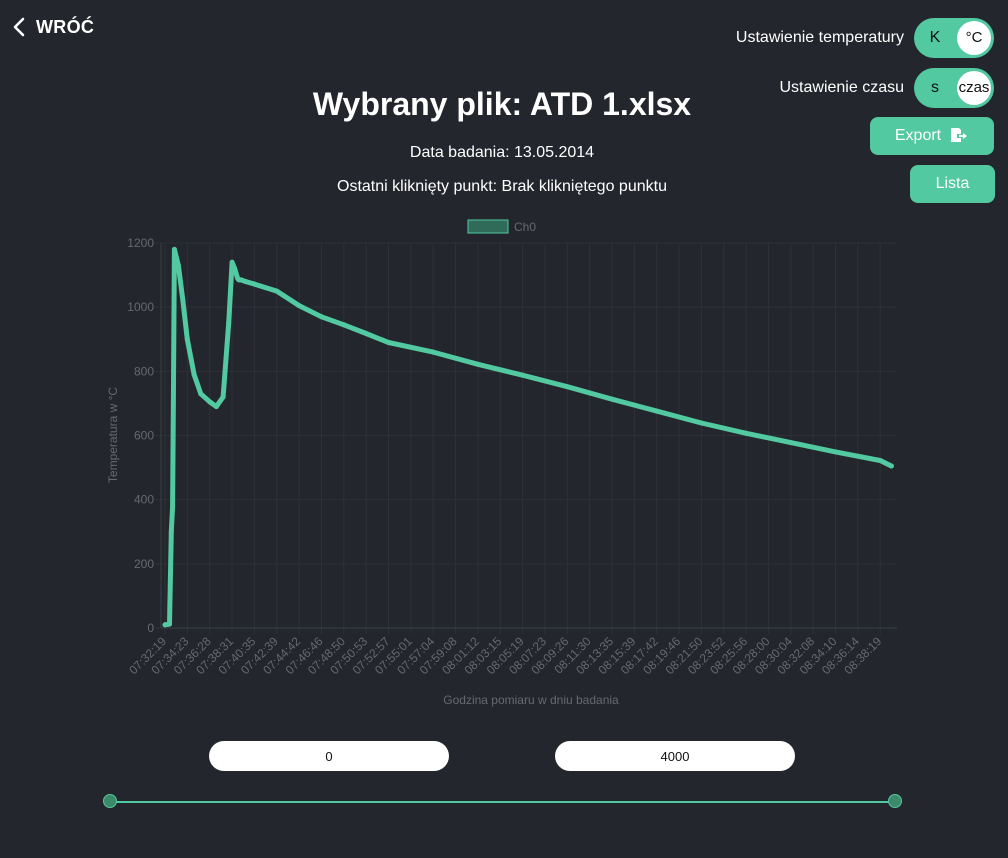  What do you see at coordinates (140, 307) in the screenshot?
I see `y-tick-label: 1000` at bounding box center [140, 307].